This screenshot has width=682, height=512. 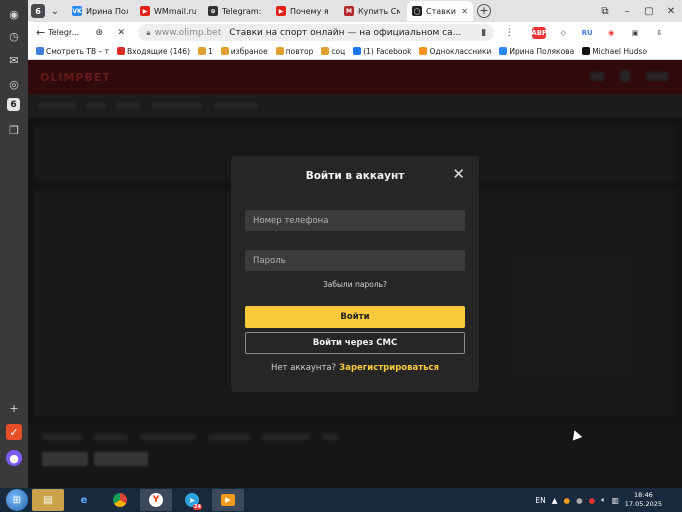 I want to click on tab-label: Ставки на, so click(x=441, y=11).